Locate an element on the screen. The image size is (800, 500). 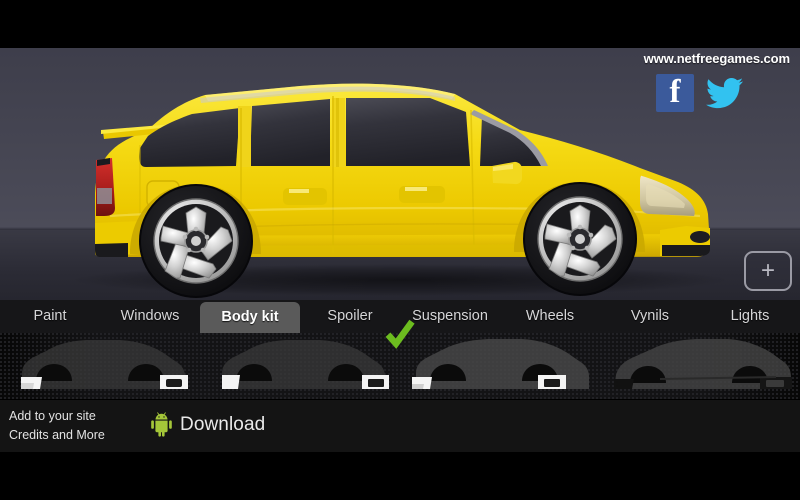
tab-wheels: Wheels is located at coordinates (550, 316).